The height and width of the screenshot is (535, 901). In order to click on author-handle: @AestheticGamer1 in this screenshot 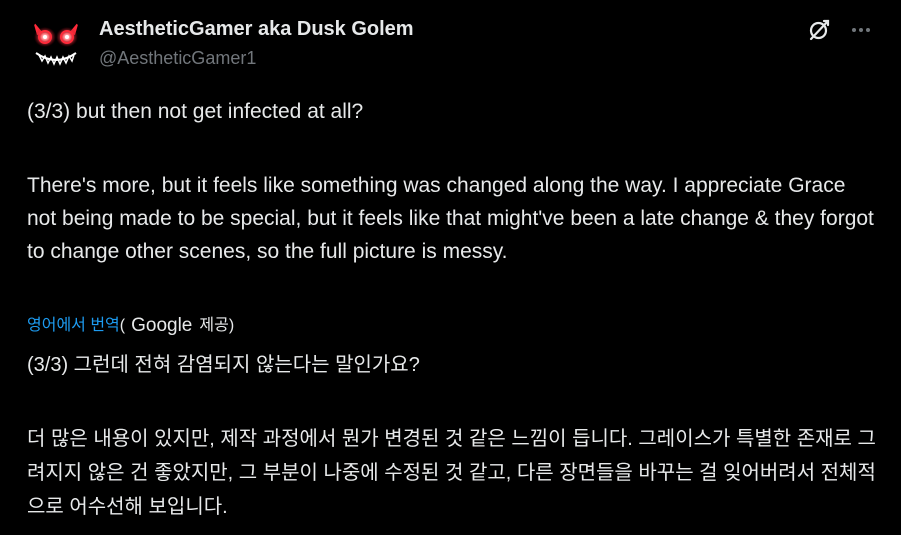, I will do `click(256, 58)`.